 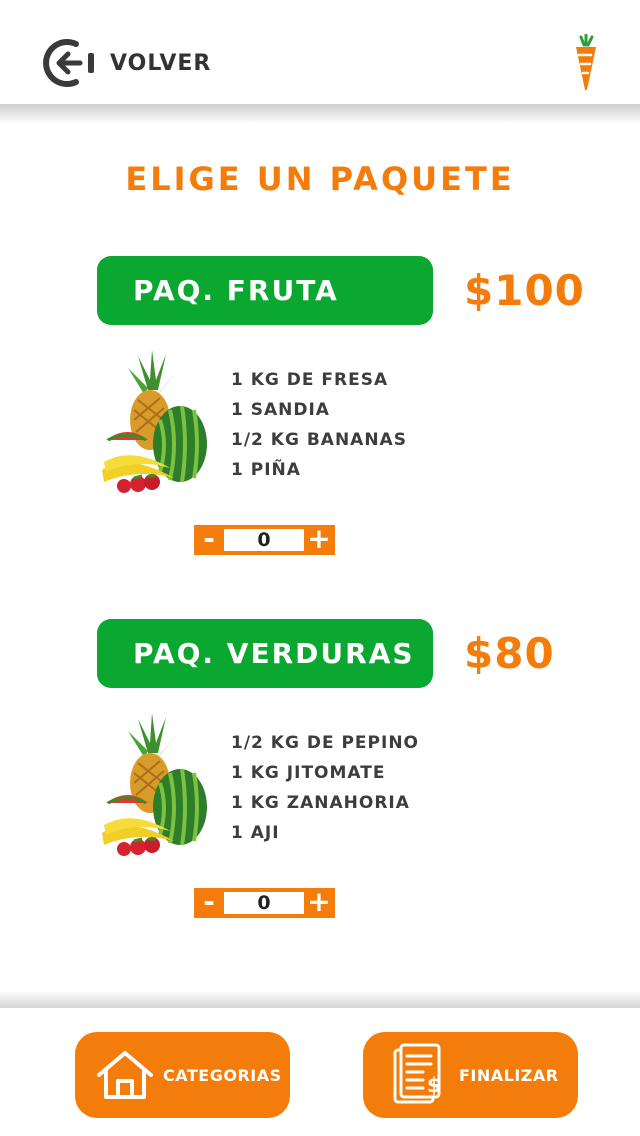 I want to click on package-verduras-header: PAQ. VERDURAS, so click(x=265, y=653).